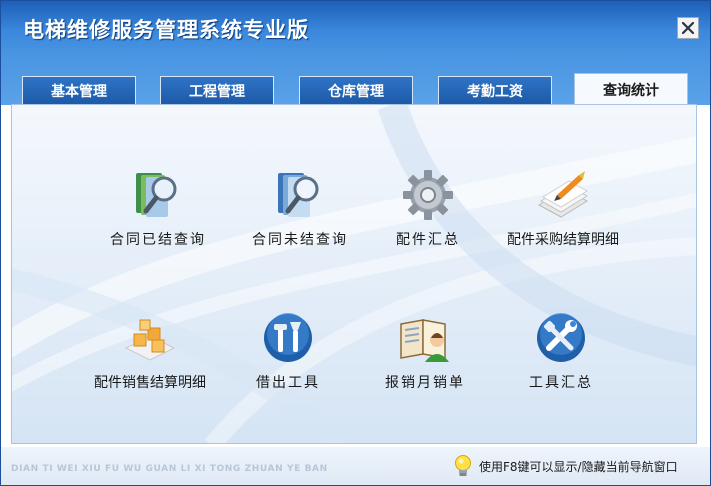 The width and height of the screenshot is (711, 486). Describe the element at coordinates (288, 337) in the screenshot. I see `tools-icon` at that location.